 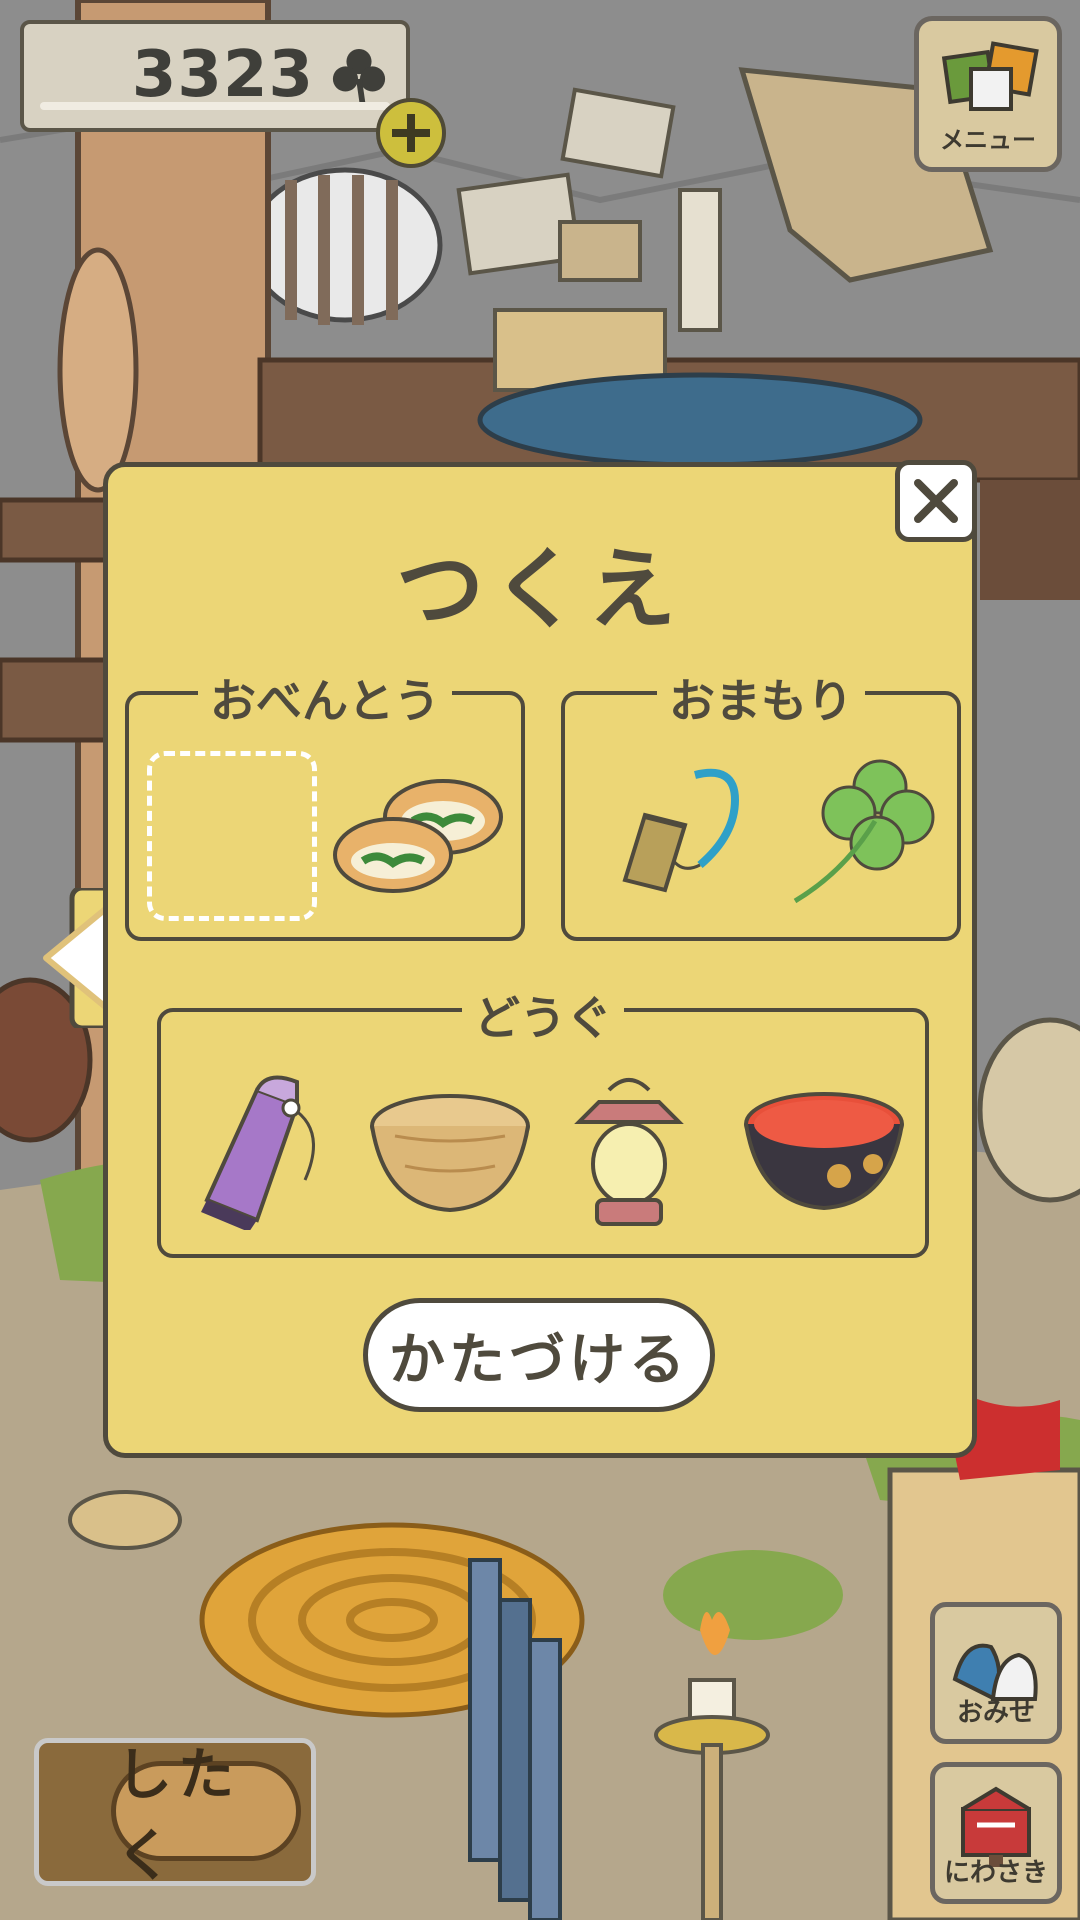 I want to click on menu-label: メニュー, so click(x=988, y=140).